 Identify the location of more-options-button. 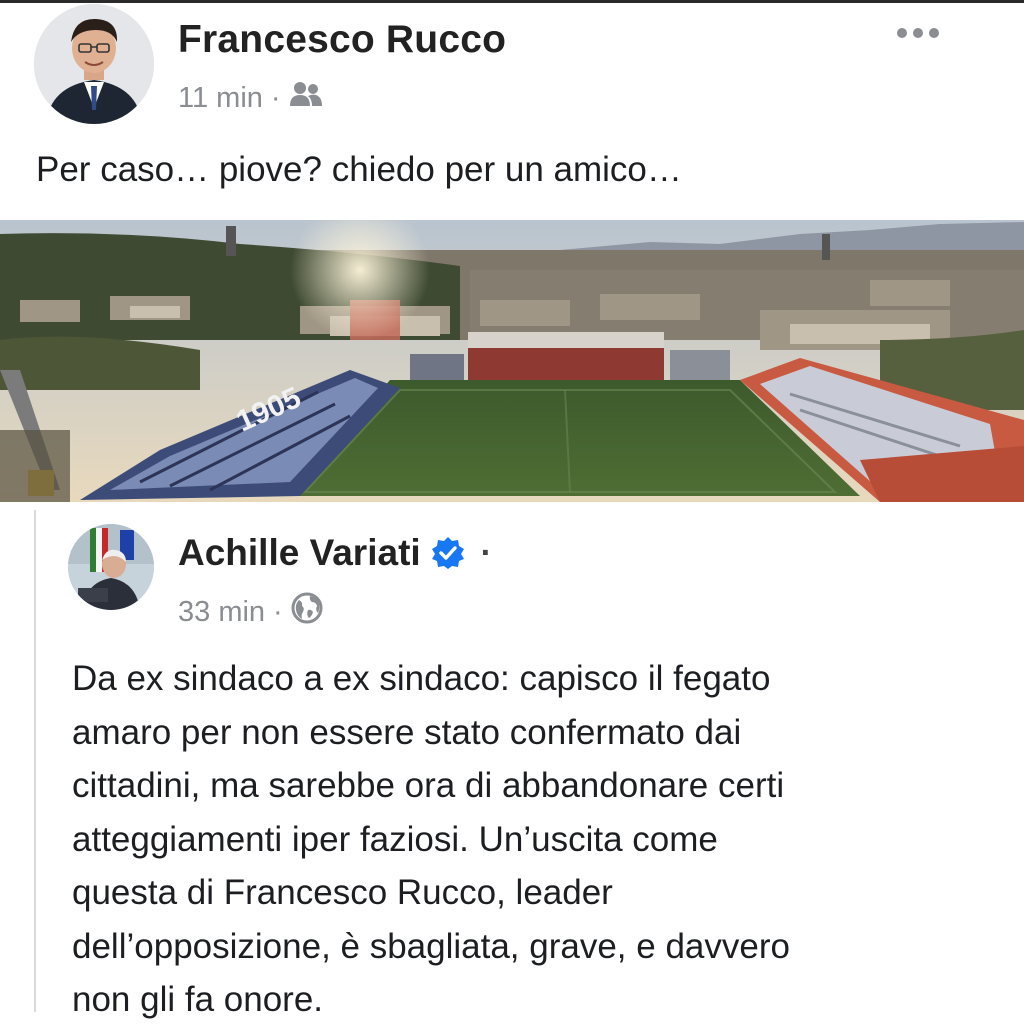
(918, 33).